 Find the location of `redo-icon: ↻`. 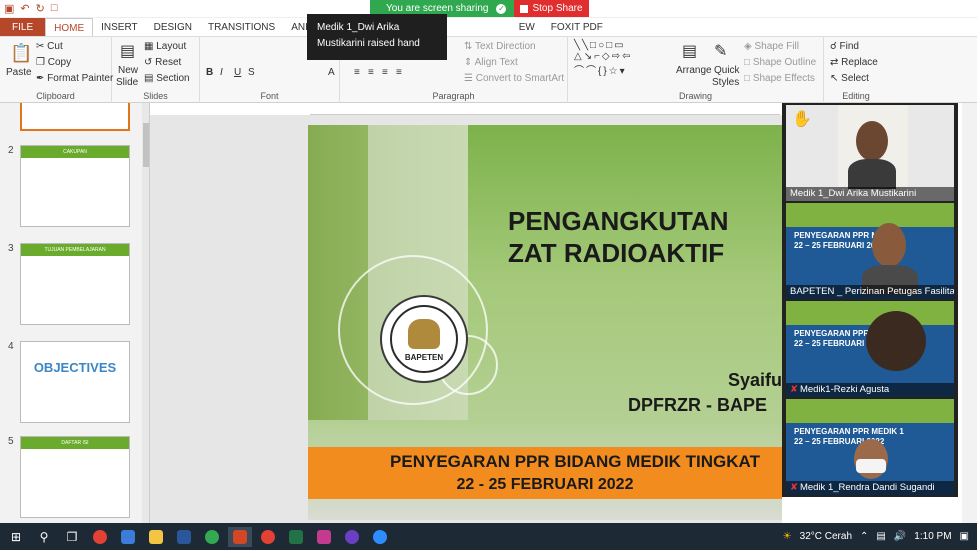

redo-icon: ↻ is located at coordinates (40, 8).